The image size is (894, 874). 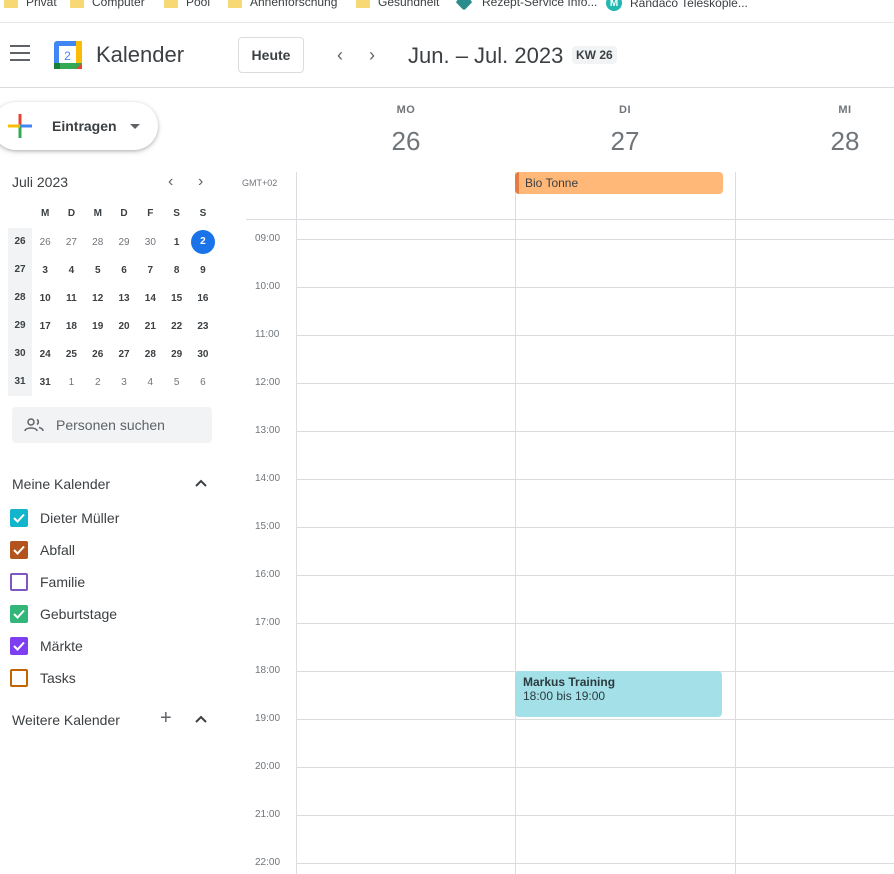 What do you see at coordinates (268, 574) in the screenshot?
I see `hour-label: 16:00` at bounding box center [268, 574].